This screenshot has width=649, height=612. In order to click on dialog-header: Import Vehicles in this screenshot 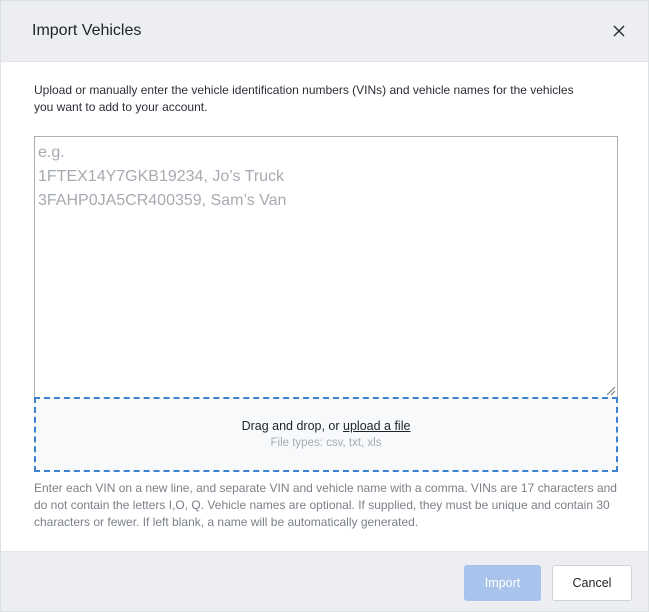, I will do `click(324, 31)`.